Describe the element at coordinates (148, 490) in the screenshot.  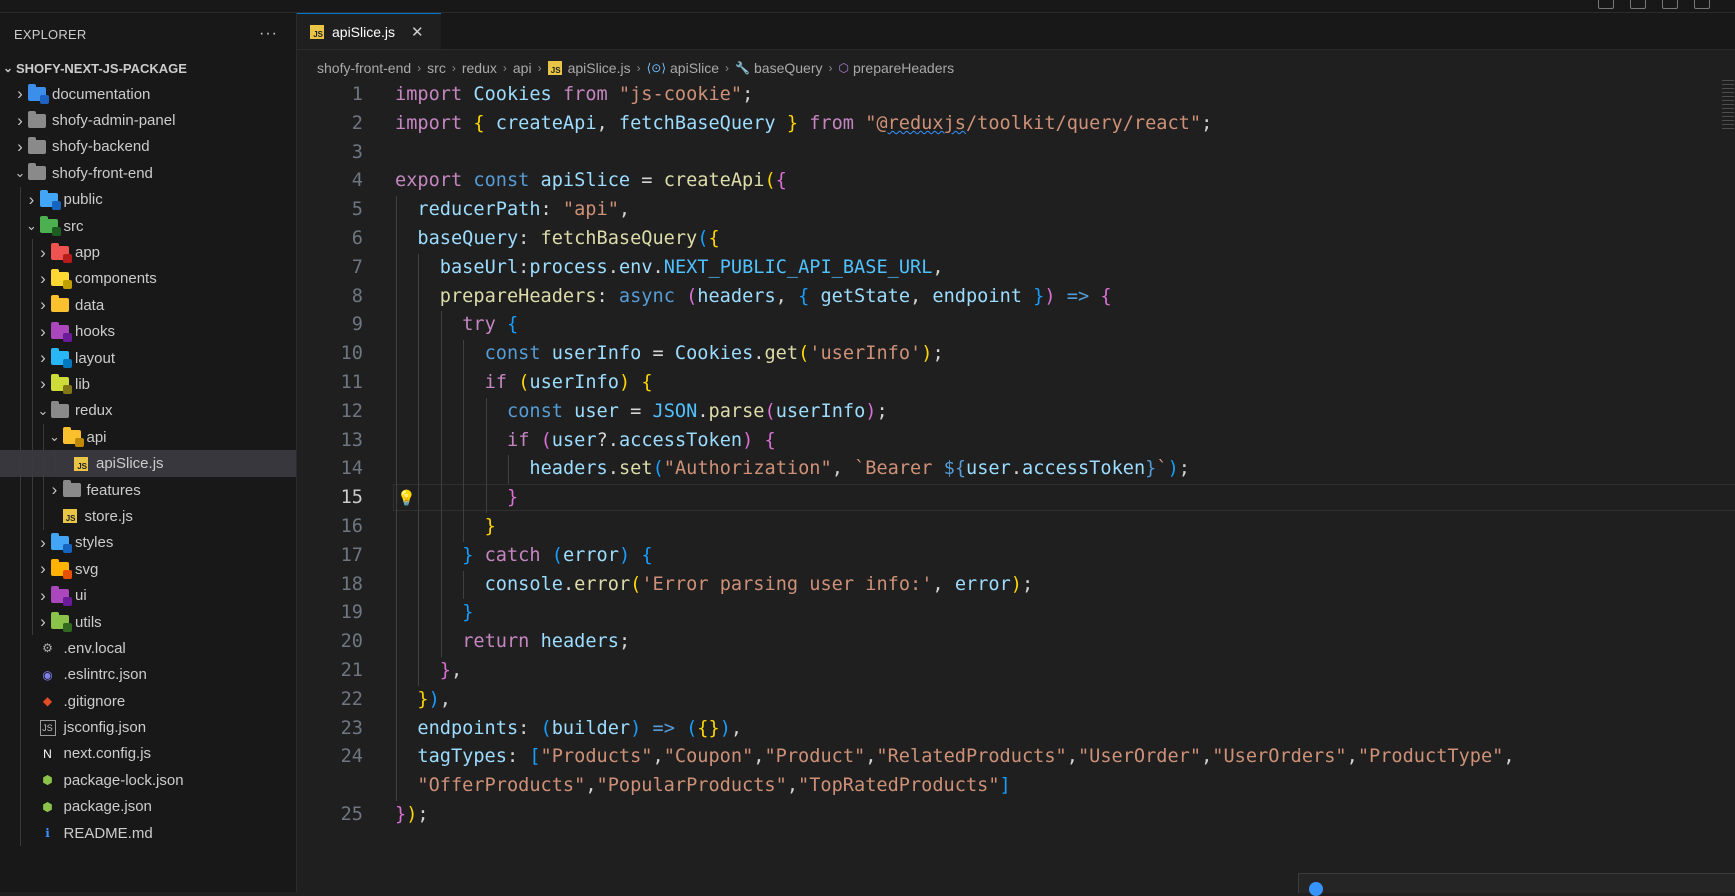
I see `folder-features: › features` at that location.